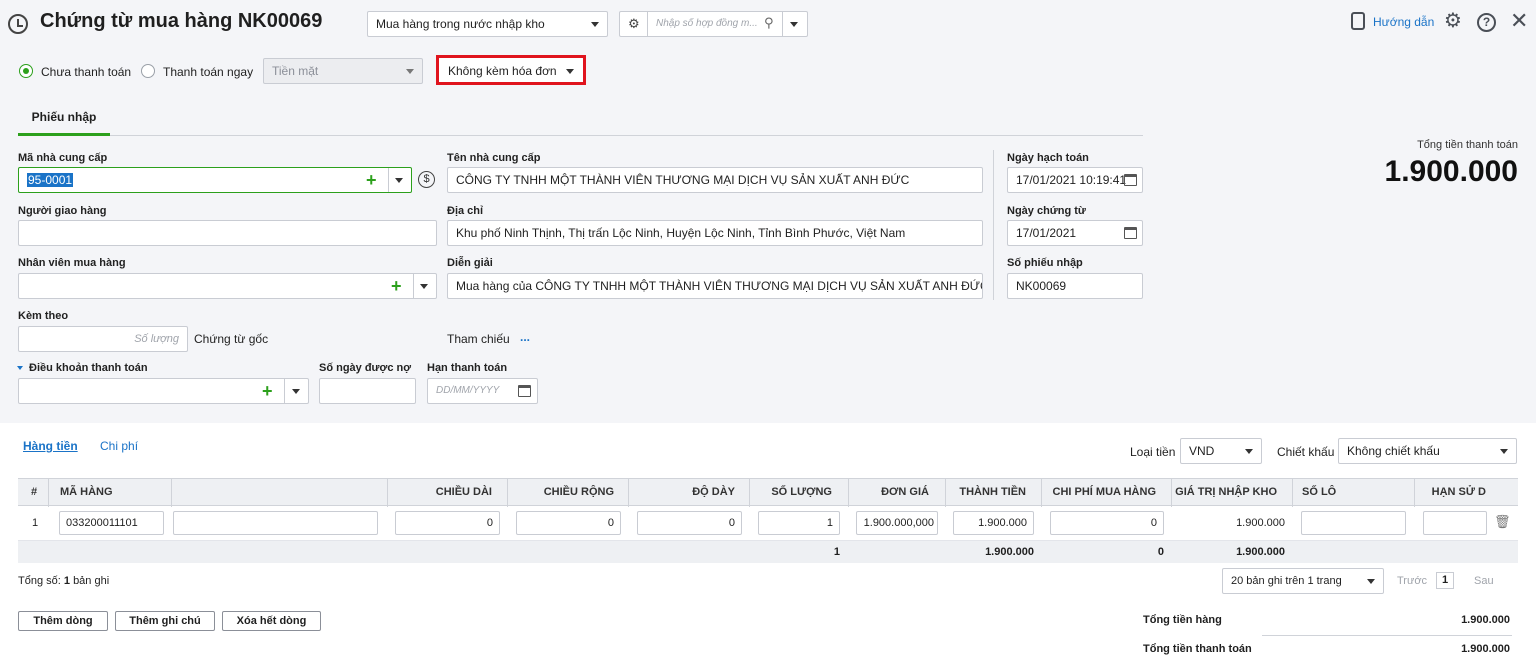 The image size is (1536, 657). What do you see at coordinates (18, 24) in the screenshot?
I see `history-icon` at bounding box center [18, 24].